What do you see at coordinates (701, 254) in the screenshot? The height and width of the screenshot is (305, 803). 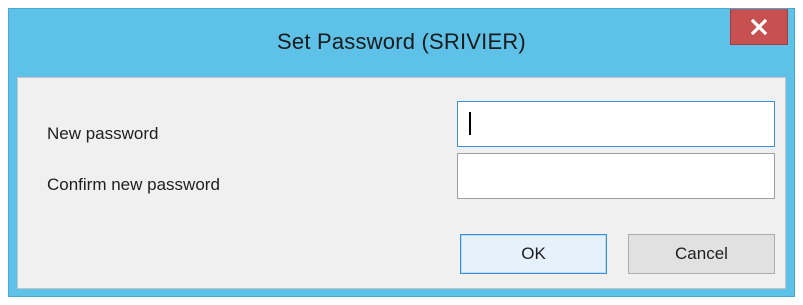 I see `cancel-button: Cancel` at bounding box center [701, 254].